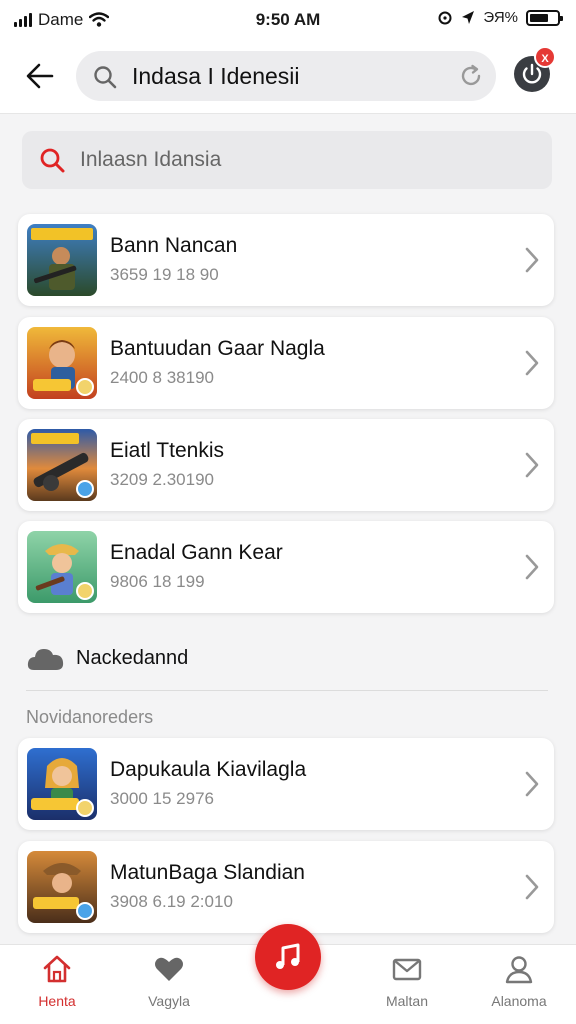  I want to click on cloud-icon, so click(45, 659).